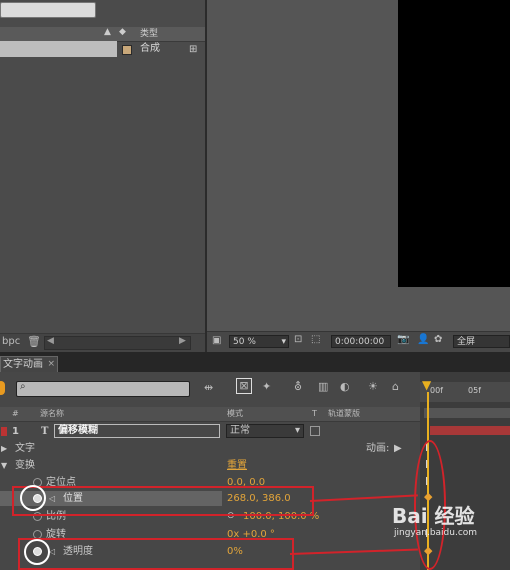 Image resolution: width=510 pixels, height=570 pixels. Describe the element at coordinates (436, 533) in the screenshot. I see `baidu-watermark-url: jingyan.baidu.com` at that location.